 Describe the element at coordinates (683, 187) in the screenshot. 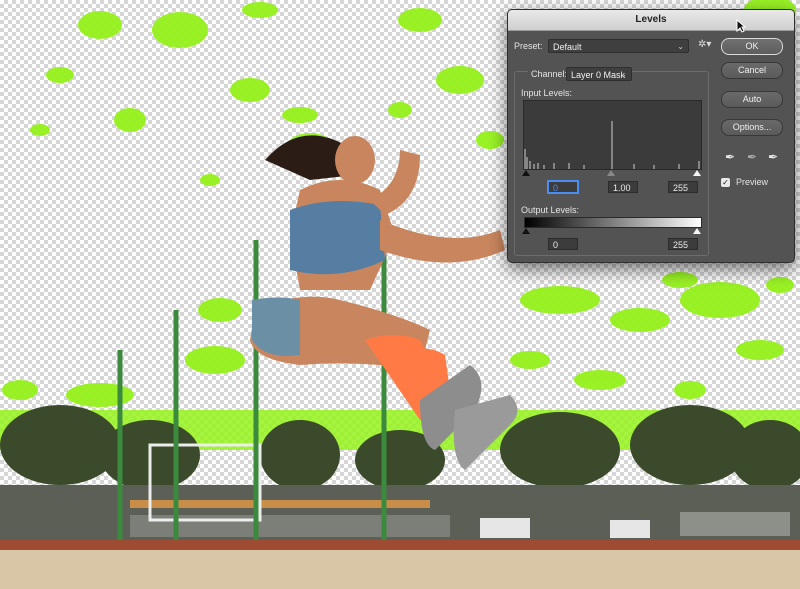

I see `input-white-field: 255` at that location.